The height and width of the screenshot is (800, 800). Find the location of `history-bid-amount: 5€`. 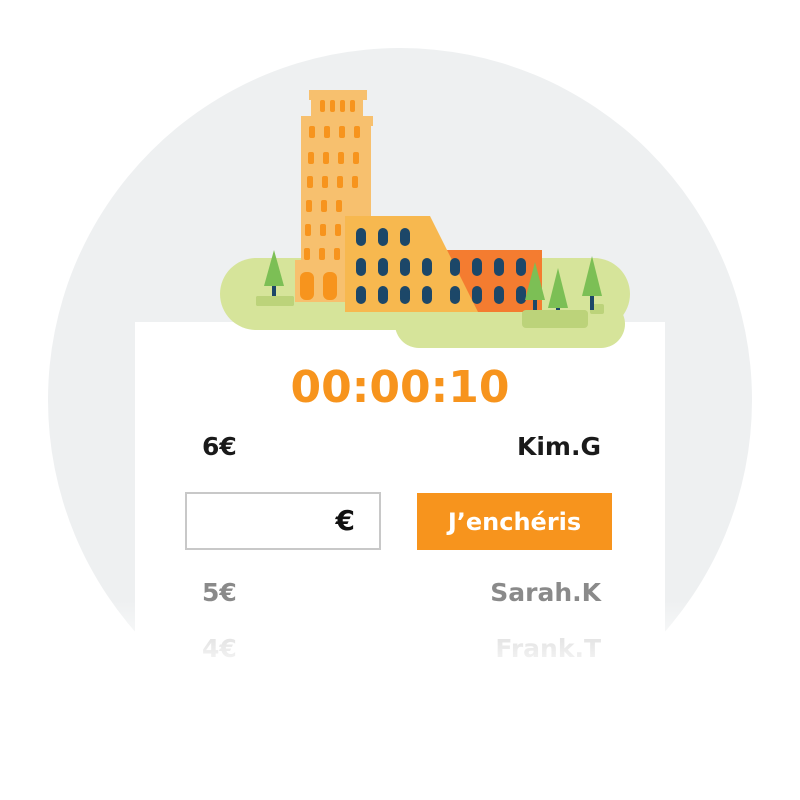

history-bid-amount: 5€ is located at coordinates (219, 592).